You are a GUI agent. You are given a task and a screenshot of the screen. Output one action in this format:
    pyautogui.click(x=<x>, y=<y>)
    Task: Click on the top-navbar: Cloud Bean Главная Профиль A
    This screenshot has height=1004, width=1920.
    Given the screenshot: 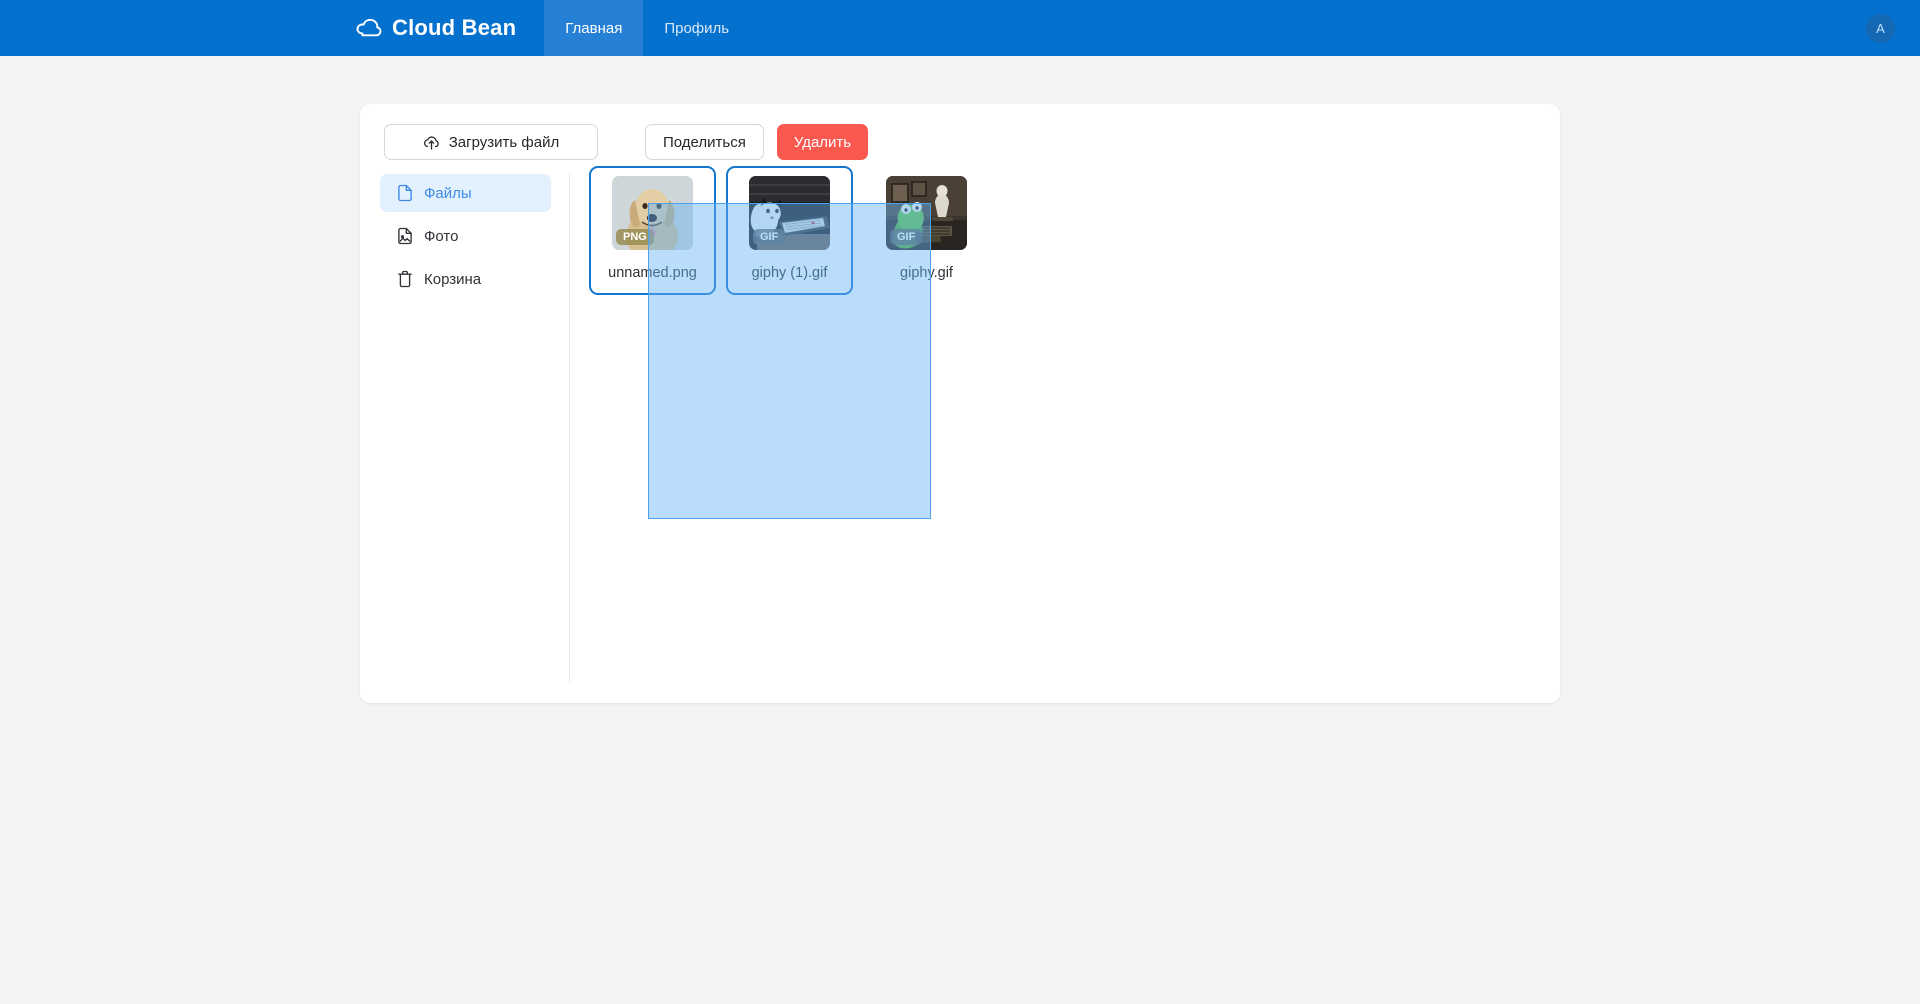 What is the action you would take?
    pyautogui.click(x=960, y=28)
    